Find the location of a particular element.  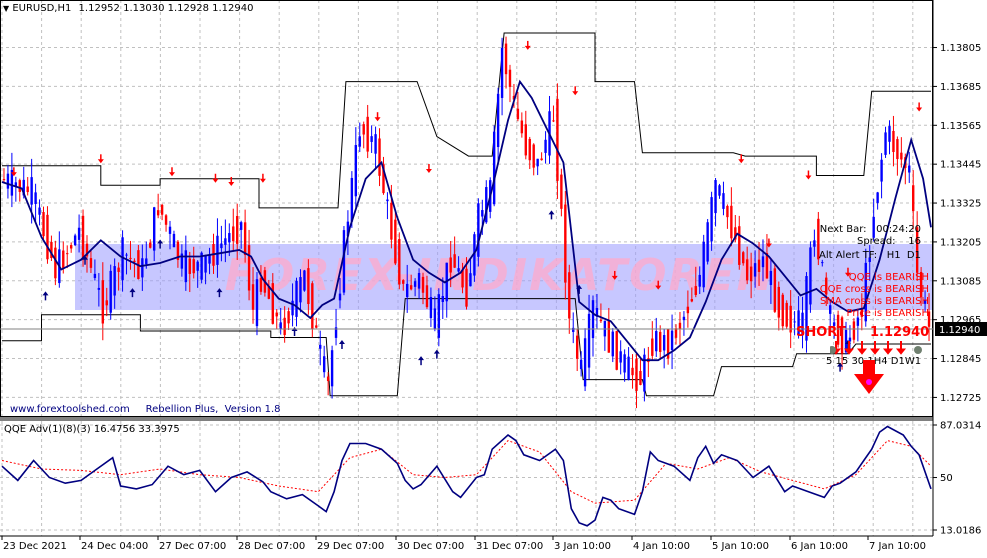

signal-line-3: Price is BEARISH is located at coordinates (887, 313).